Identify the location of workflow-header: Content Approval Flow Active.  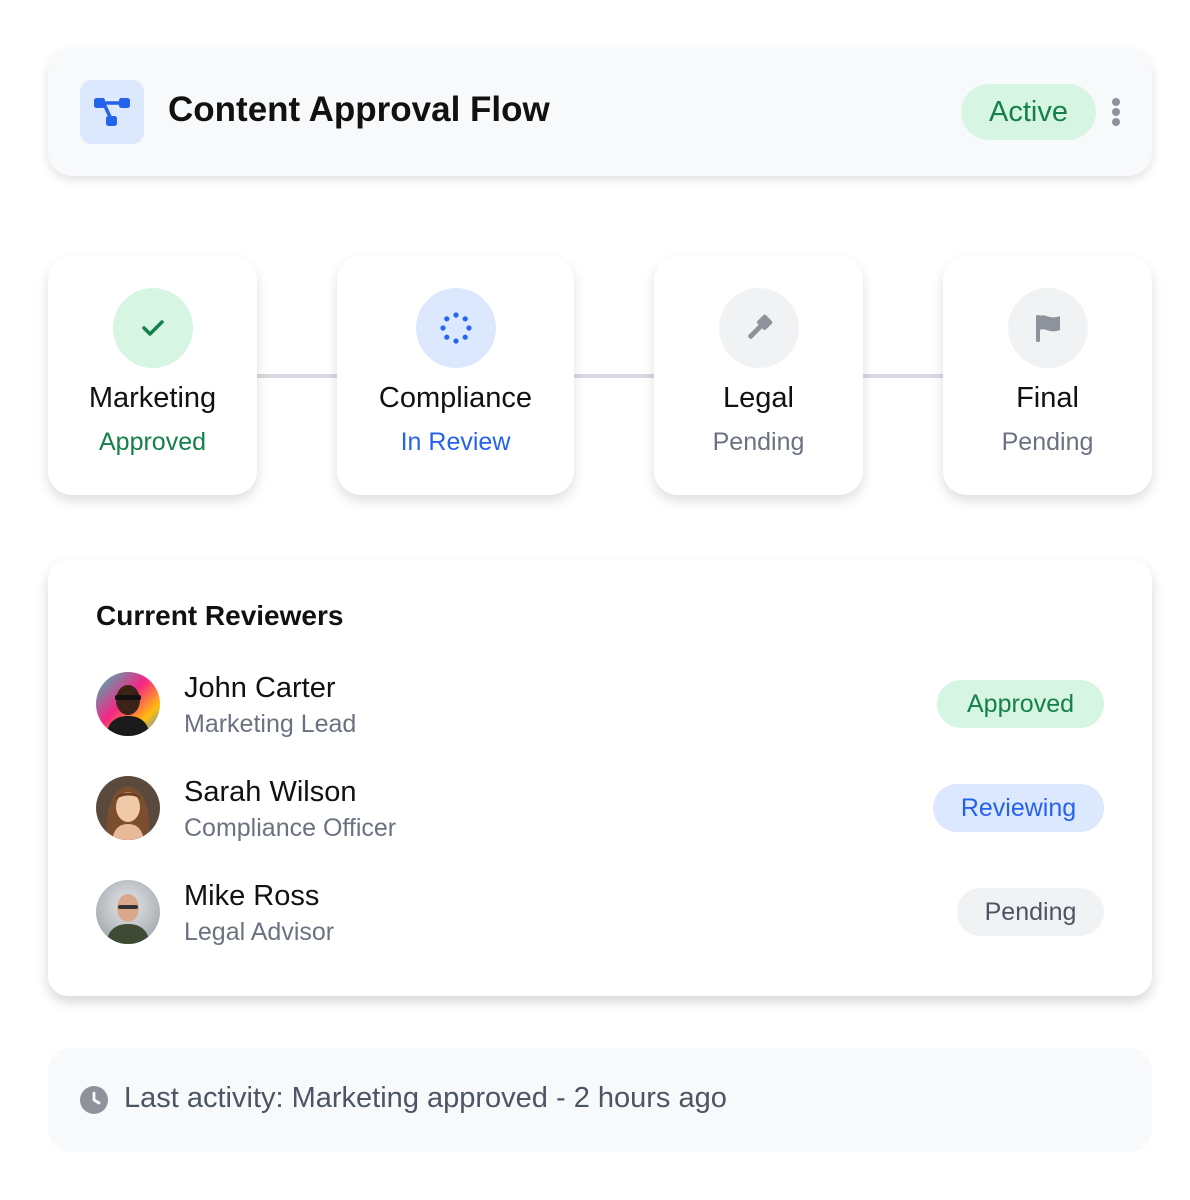
(600, 112).